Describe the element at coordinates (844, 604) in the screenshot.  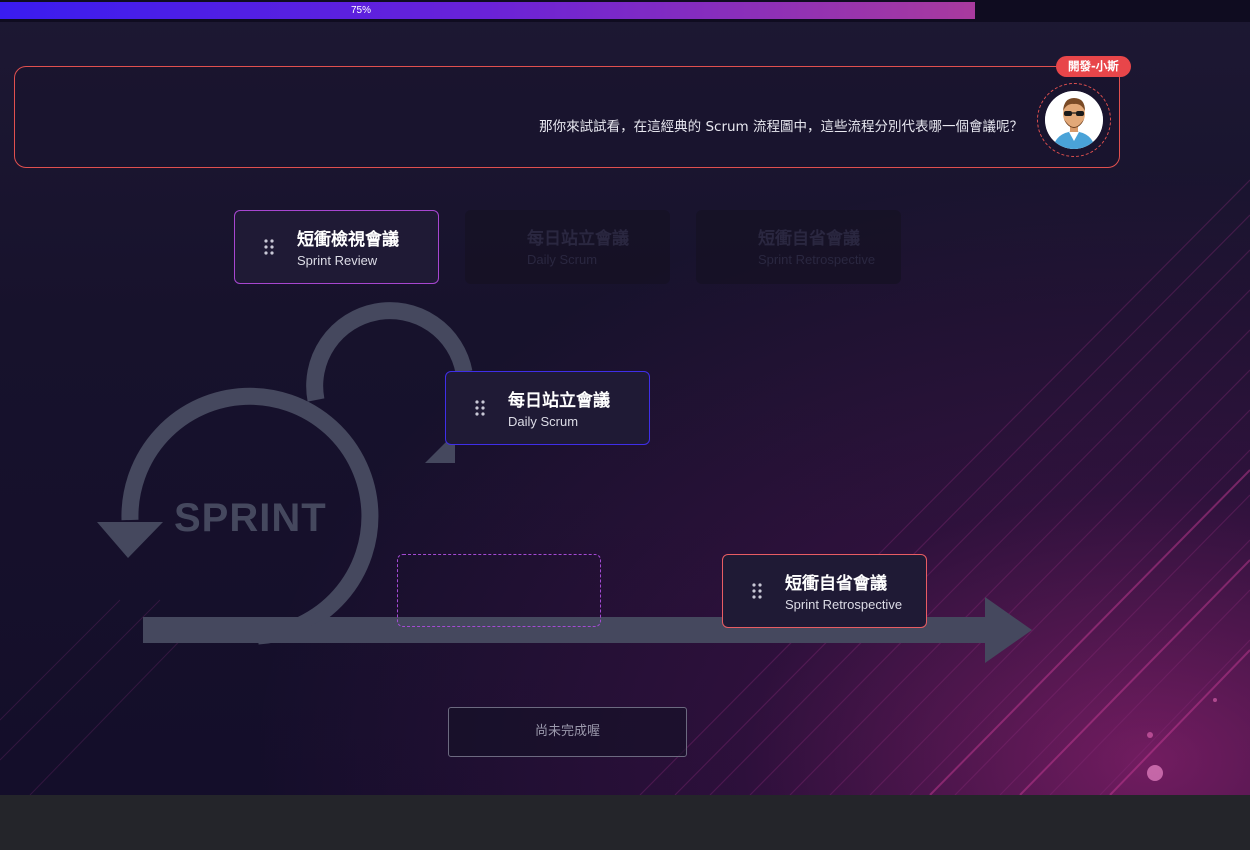
I see `card-title-en: Sprint Retrospective` at that location.